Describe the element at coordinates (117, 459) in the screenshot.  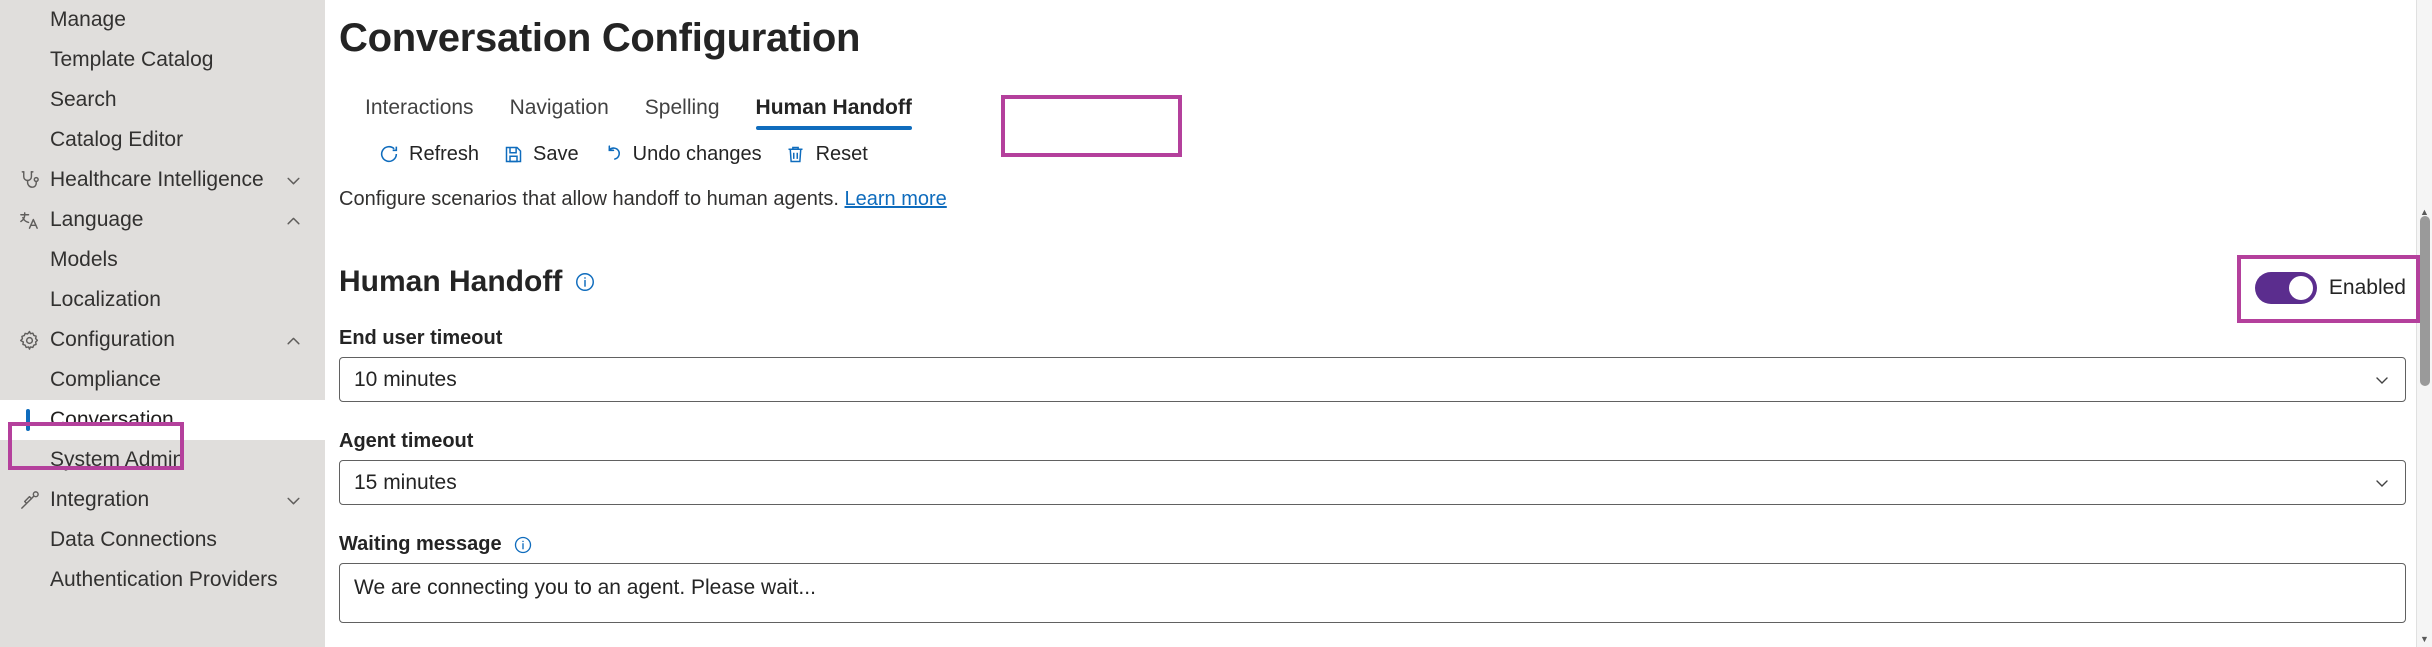
I see `sidebar-item-label: System Admin` at that location.